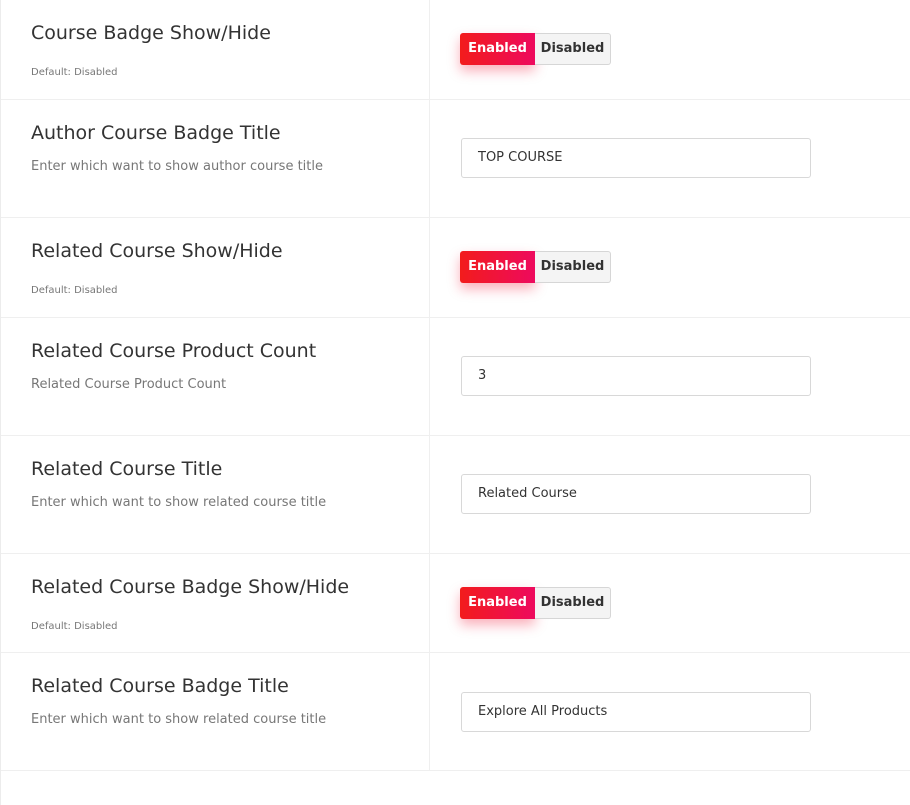  What do you see at coordinates (174, 351) in the screenshot?
I see `setting-title: Related Course Product Count` at bounding box center [174, 351].